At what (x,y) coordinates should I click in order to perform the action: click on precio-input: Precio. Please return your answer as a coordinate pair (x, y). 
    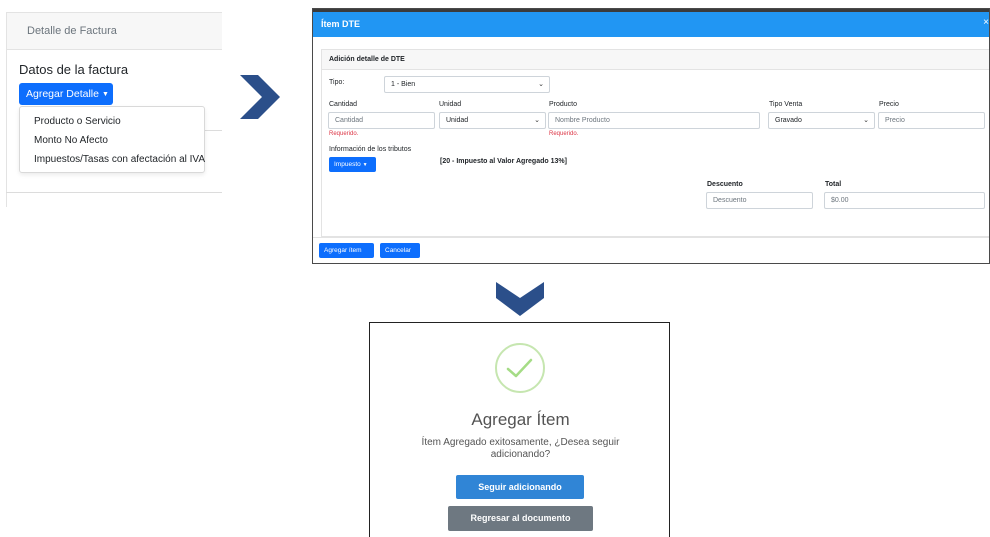
    Looking at the image, I should click on (931, 120).